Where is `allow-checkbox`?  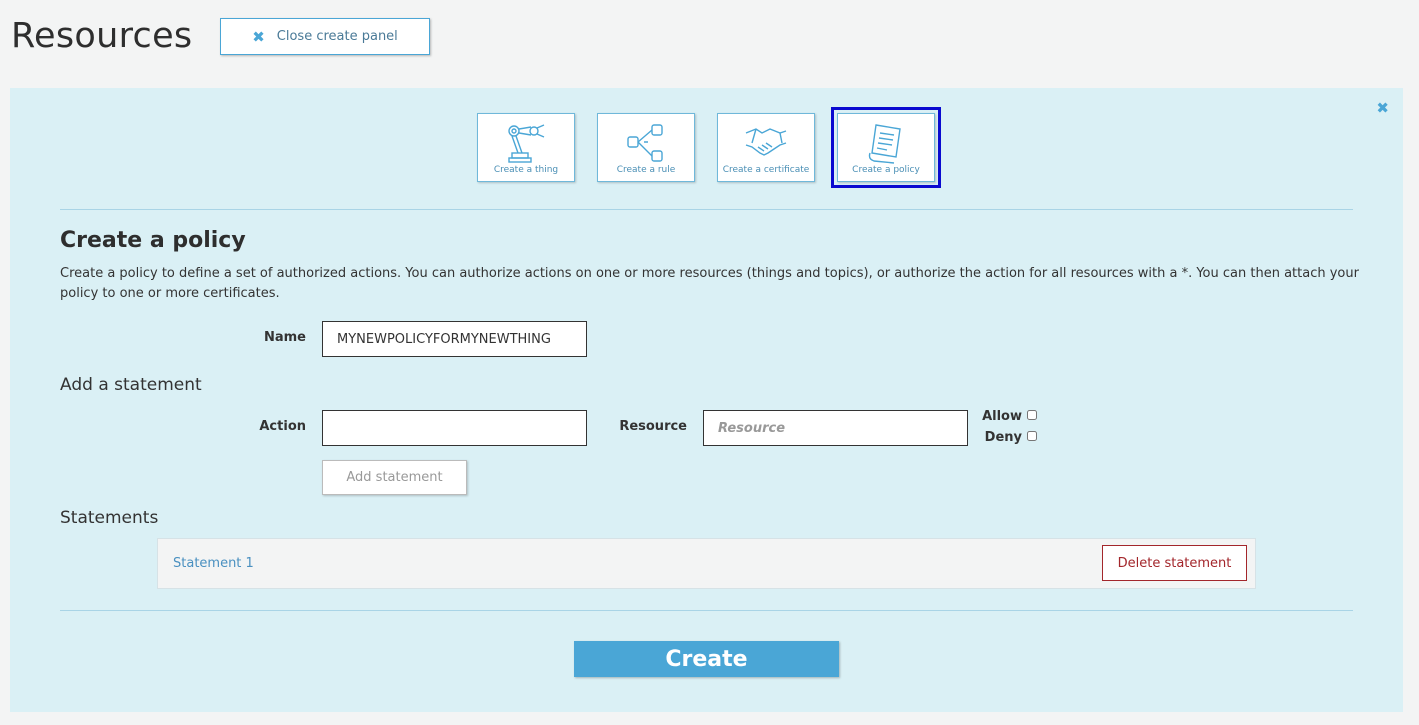
allow-checkbox is located at coordinates (1032, 415).